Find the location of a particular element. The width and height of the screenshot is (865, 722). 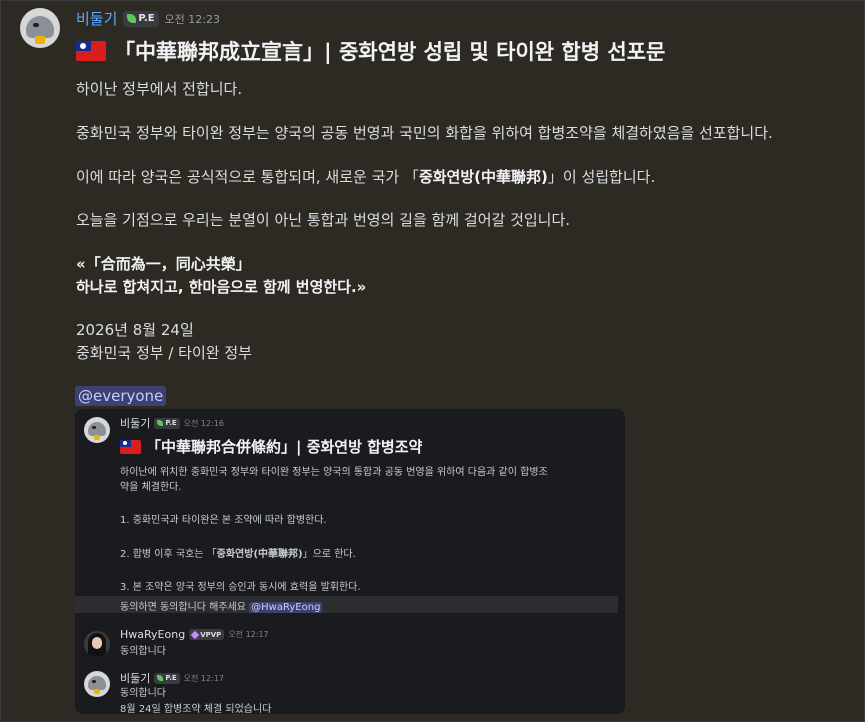

embed-title-row: 「中華聯邦合併條約」| 중화연방 합병조약 is located at coordinates (271, 446).